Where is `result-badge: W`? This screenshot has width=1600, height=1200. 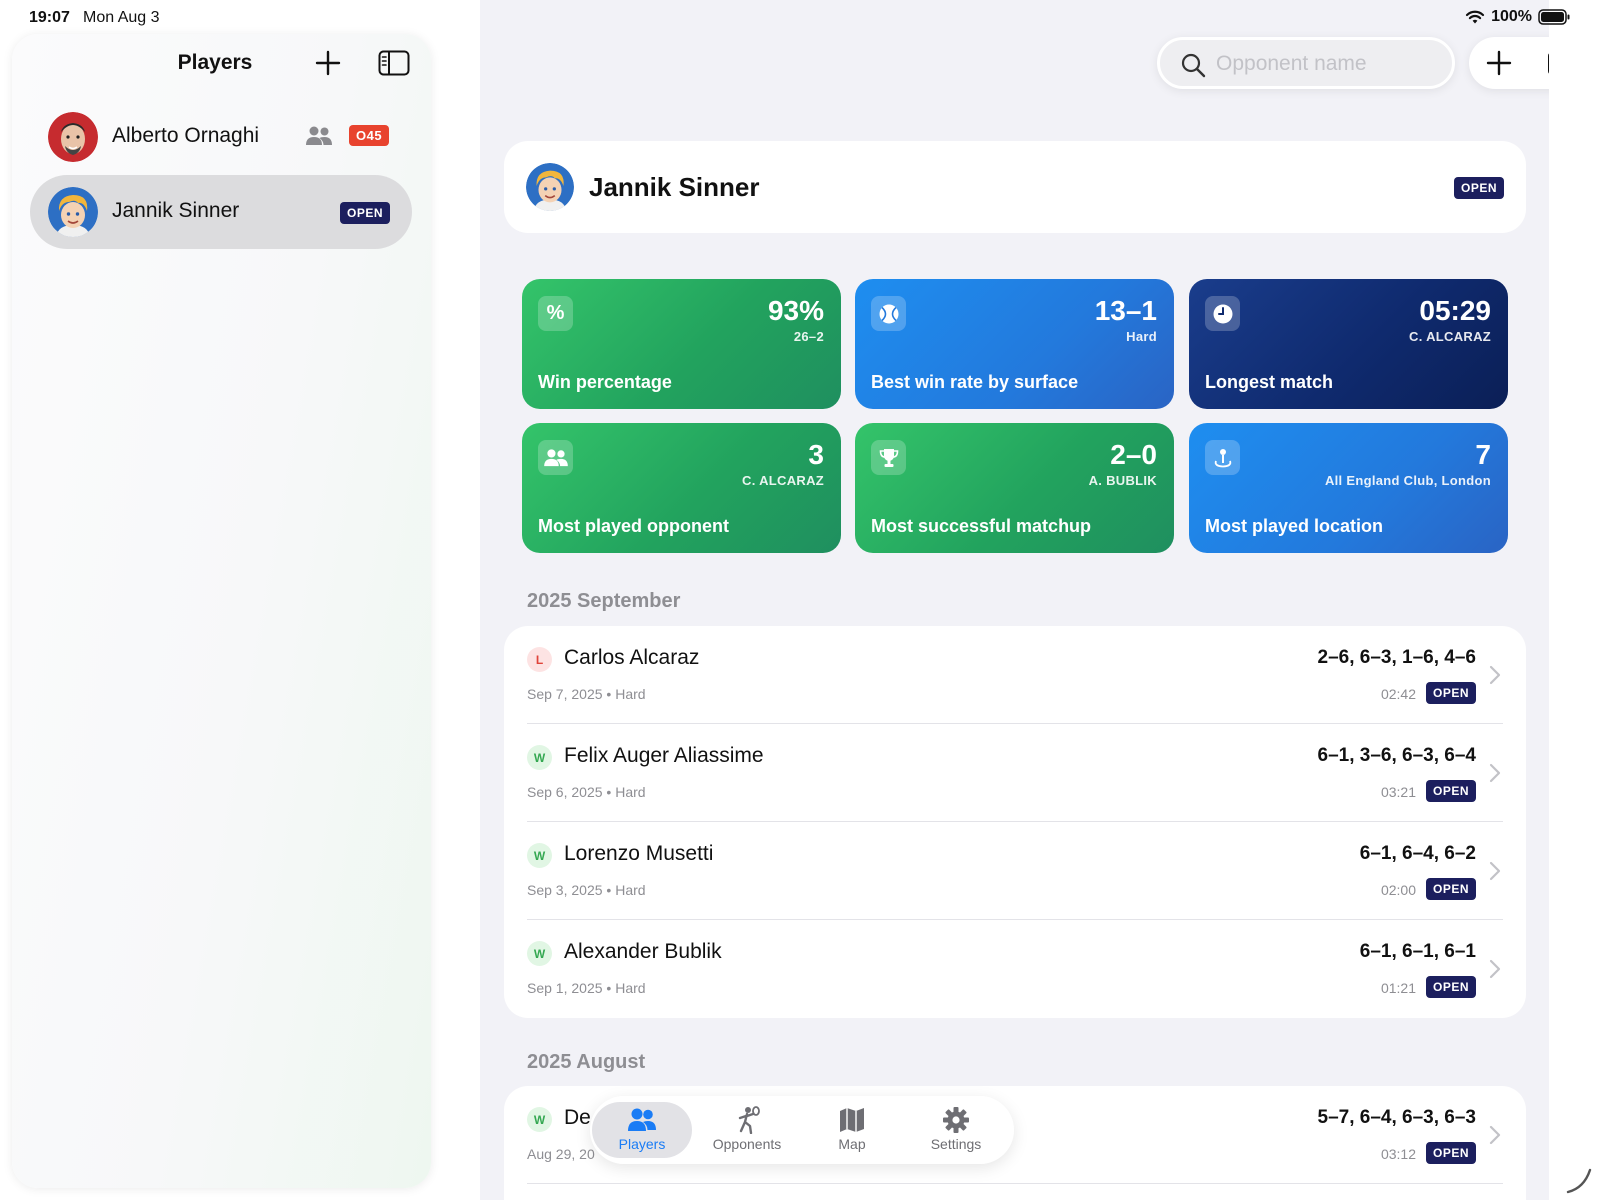 result-badge: W is located at coordinates (539, 1119).